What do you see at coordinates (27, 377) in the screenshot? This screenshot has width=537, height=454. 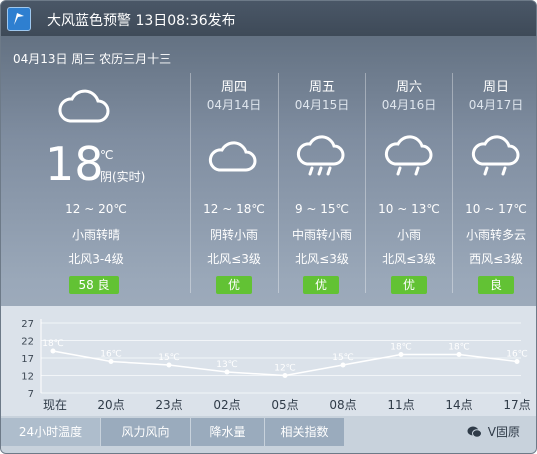 I see `y-tick-label: 12` at bounding box center [27, 377].